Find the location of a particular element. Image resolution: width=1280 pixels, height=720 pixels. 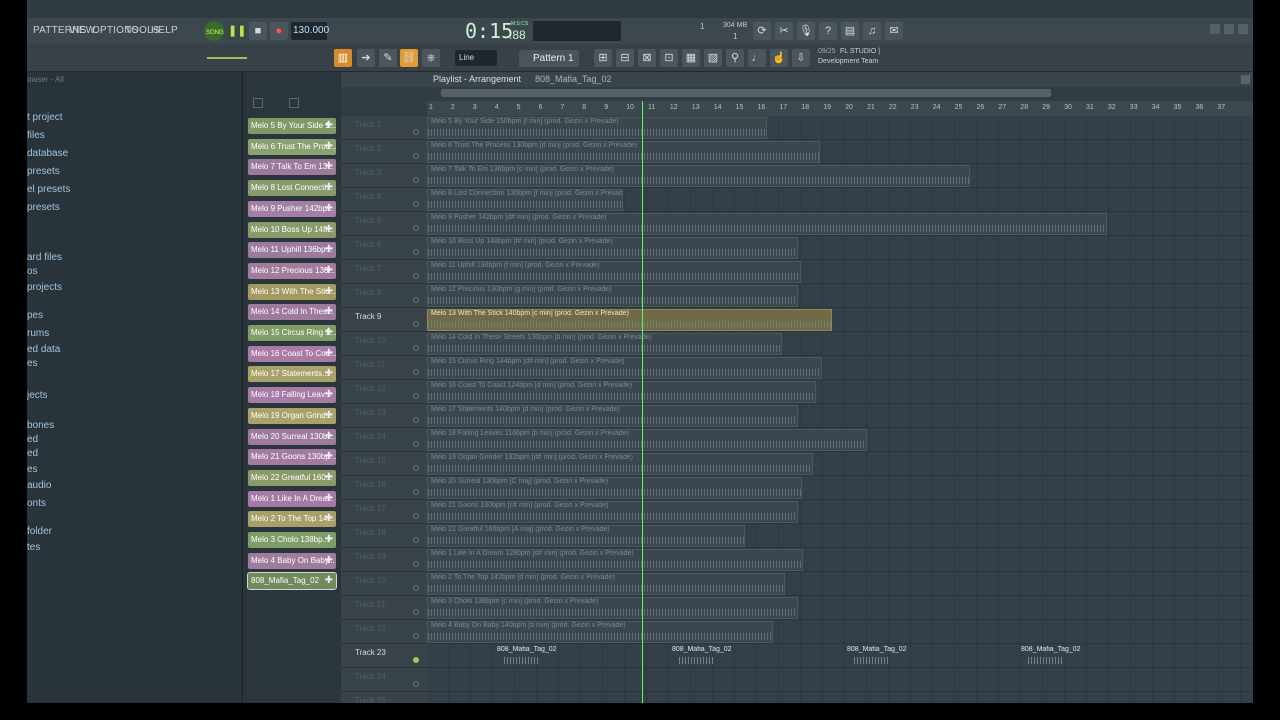

link-icon: ⛓ is located at coordinates (409, 58).